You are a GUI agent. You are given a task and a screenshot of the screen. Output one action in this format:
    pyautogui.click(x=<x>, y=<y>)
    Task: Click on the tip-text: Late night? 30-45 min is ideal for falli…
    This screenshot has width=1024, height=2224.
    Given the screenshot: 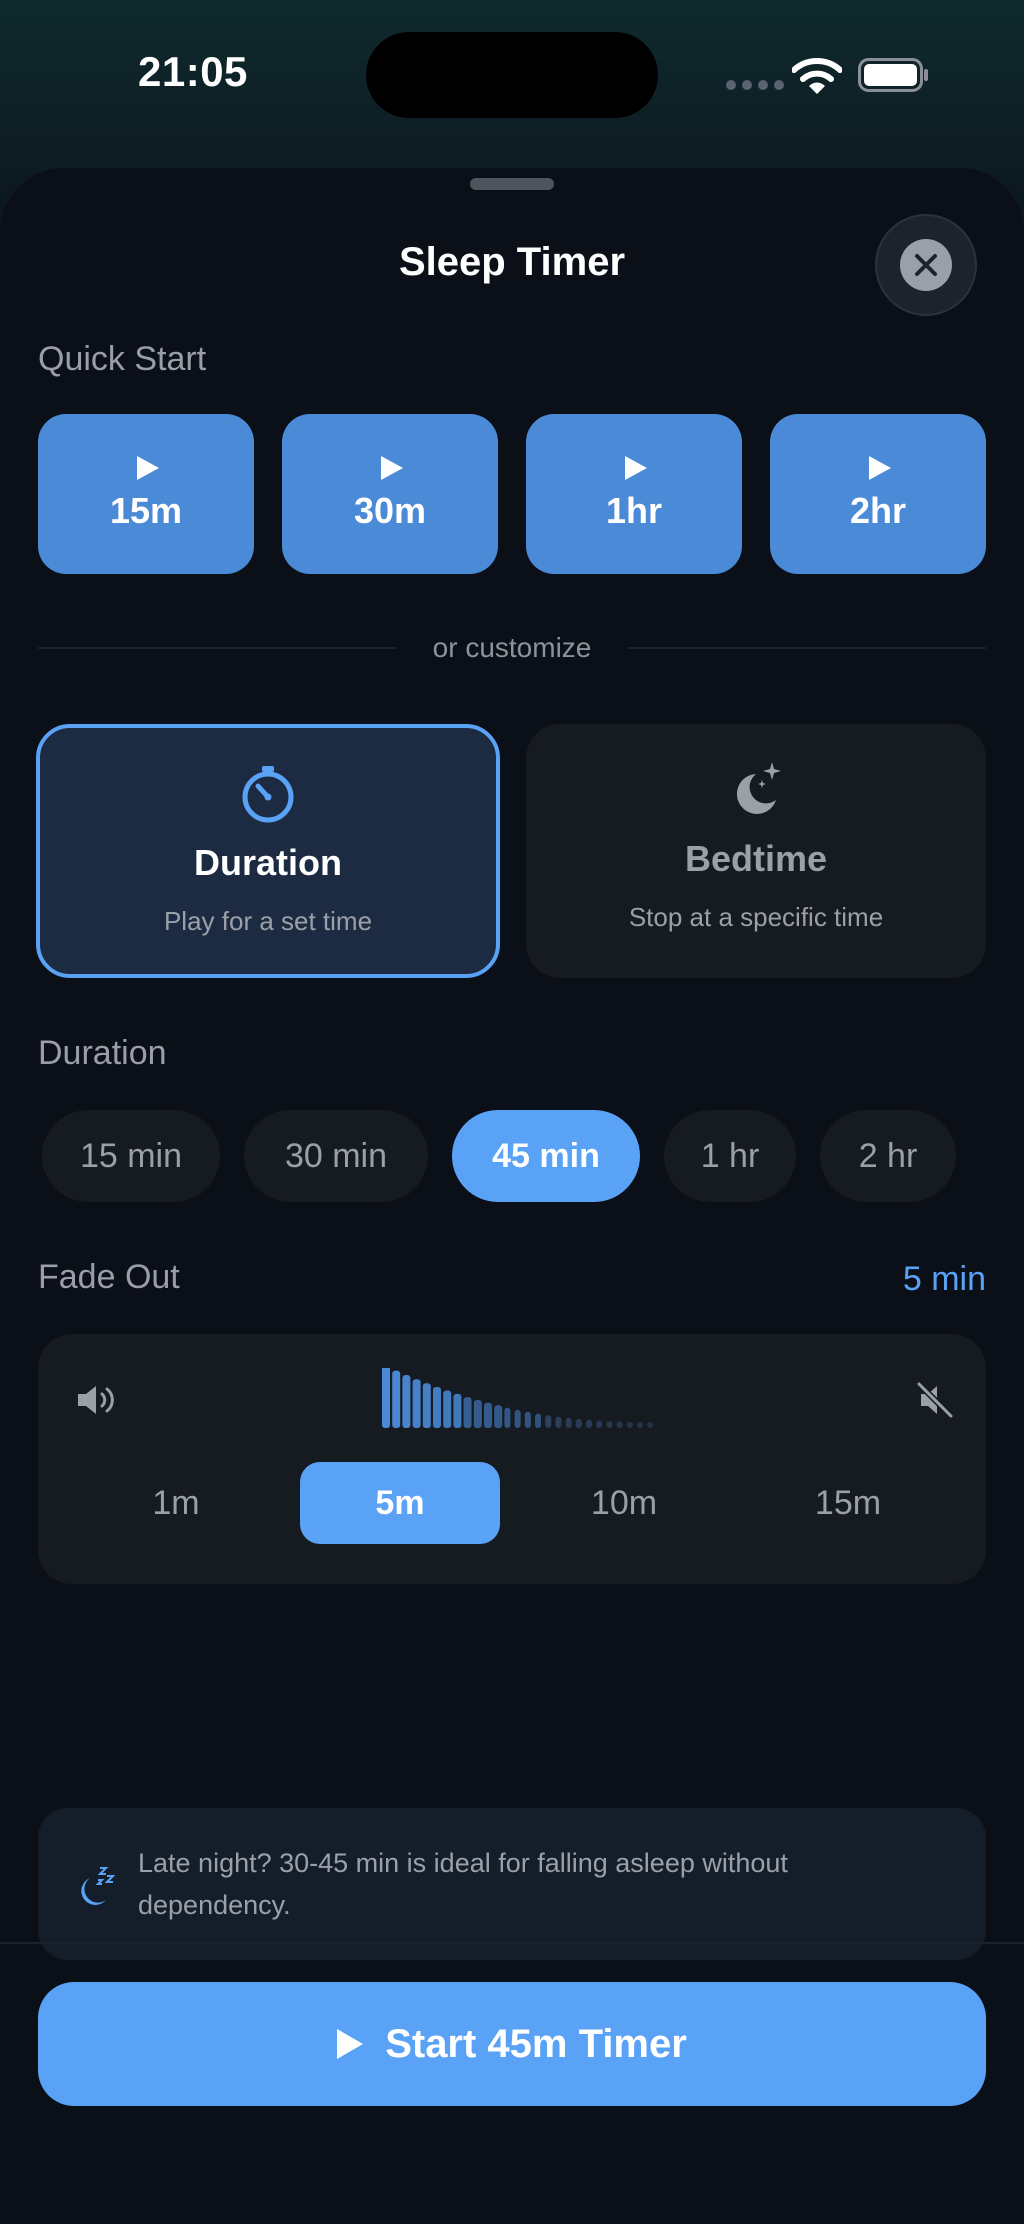 What is the action you would take?
    pyautogui.click(x=463, y=1884)
    